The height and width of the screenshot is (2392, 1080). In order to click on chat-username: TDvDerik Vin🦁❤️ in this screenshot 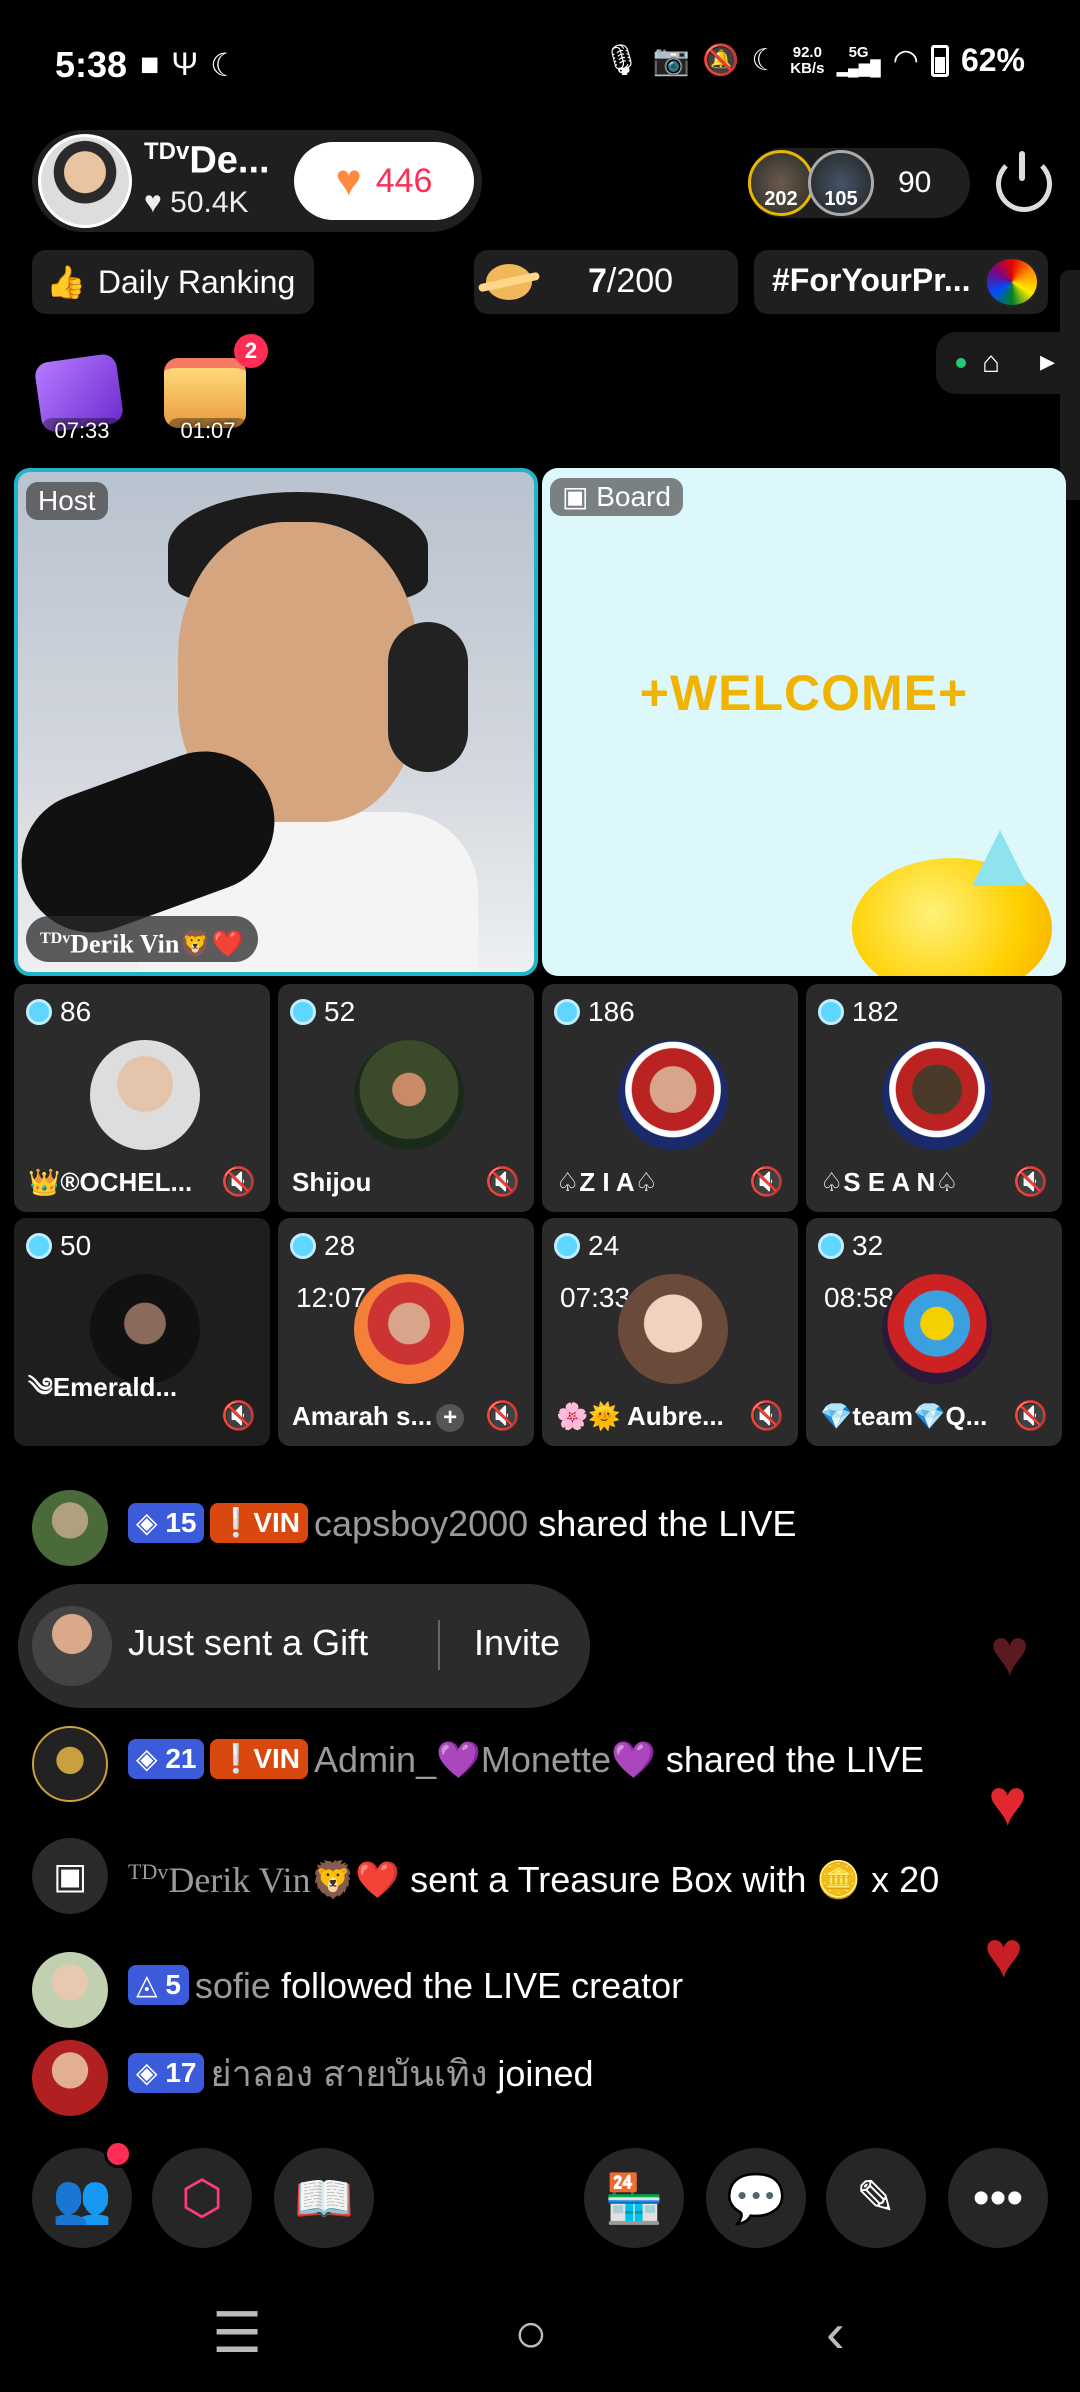, I will do `click(264, 1879)`.